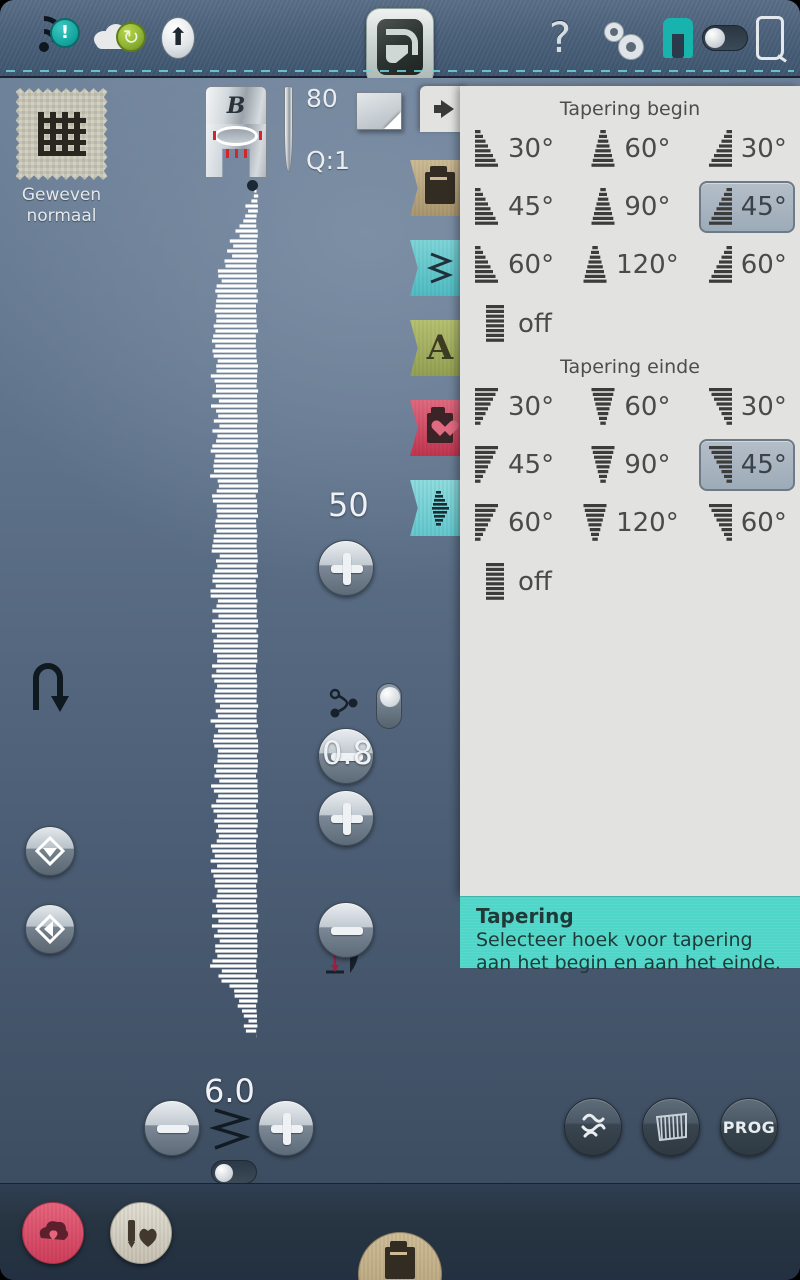 This screenshot has height=1280, width=800. What do you see at coordinates (671, 1127) in the screenshot?
I see `needle-plate-button` at bounding box center [671, 1127].